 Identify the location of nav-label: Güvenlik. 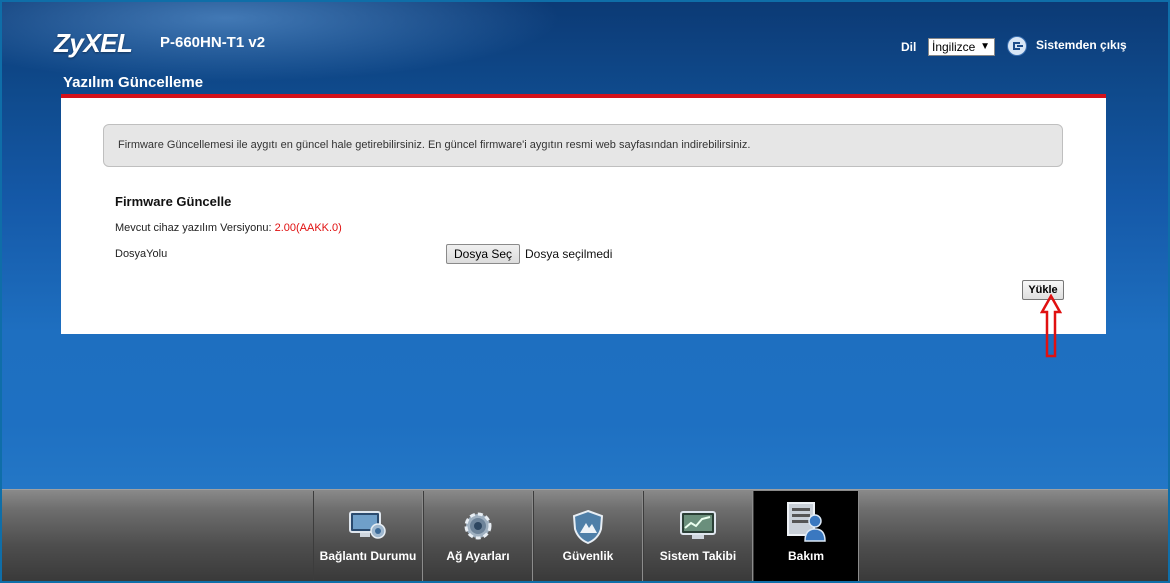
(588, 556).